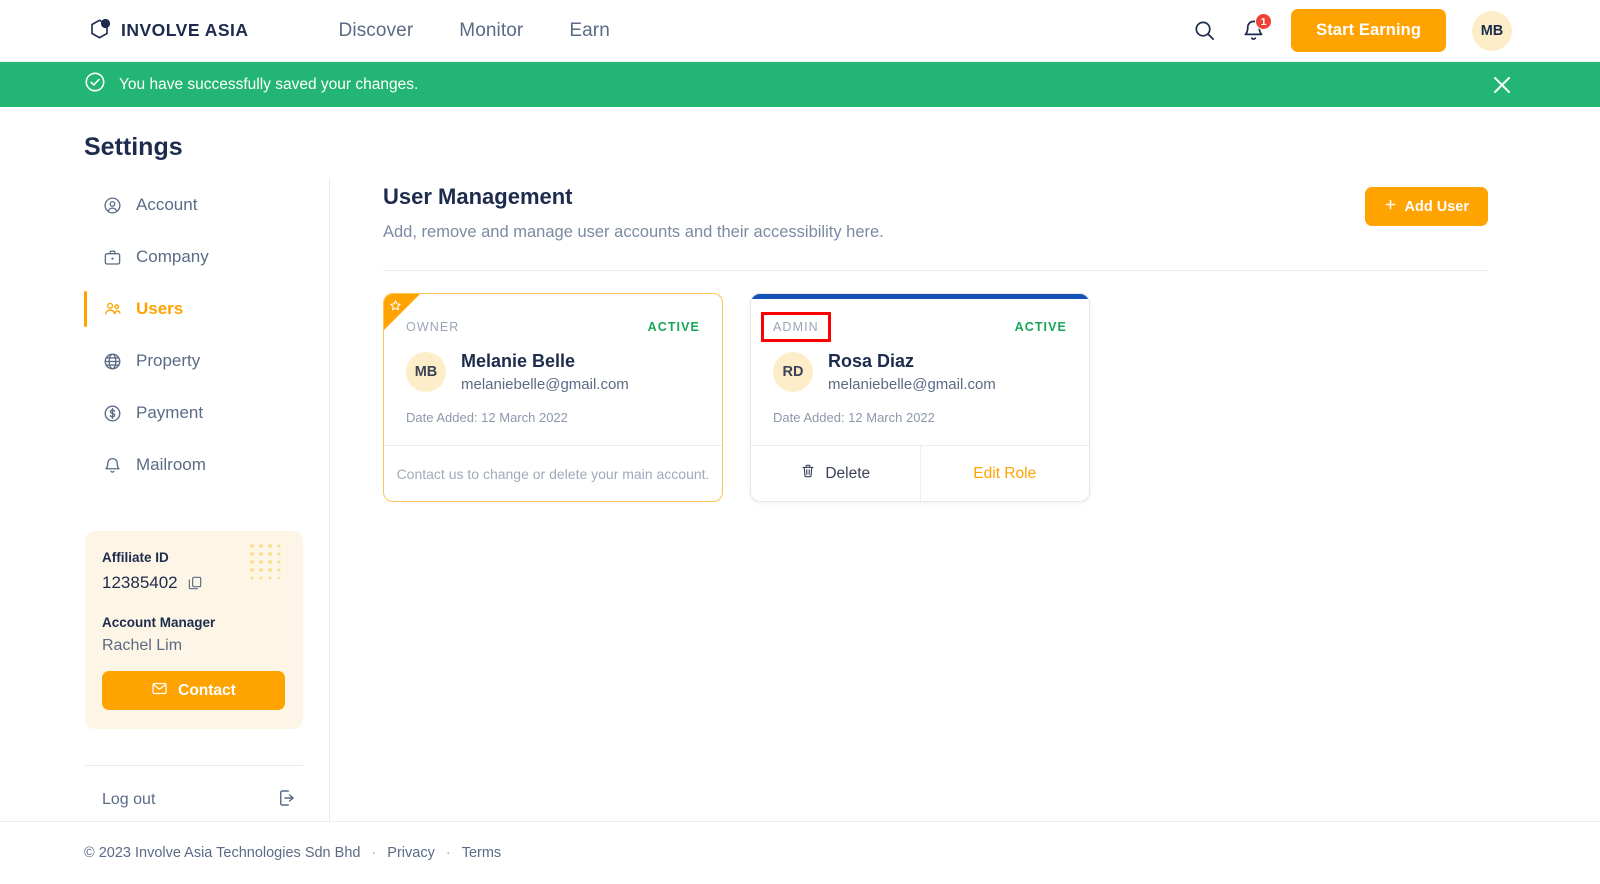  I want to click on sidebar-item-mailroom: Mailroom, so click(206, 465).